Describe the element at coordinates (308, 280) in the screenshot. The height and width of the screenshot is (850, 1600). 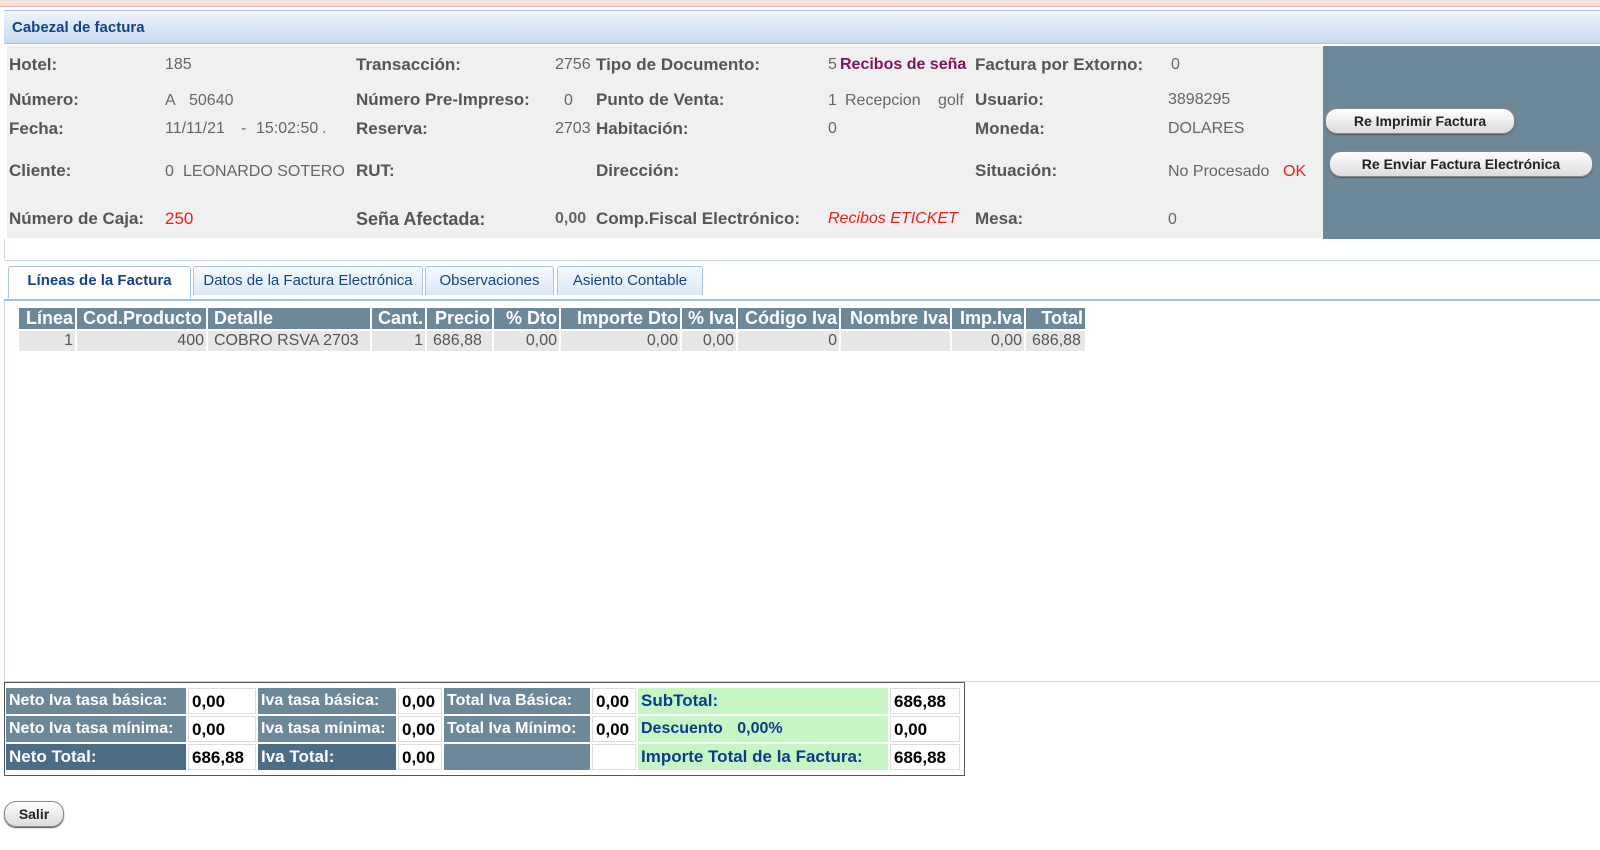
I see `tab-datos-factura-electronica: Datos de la Factura Electrónica` at that location.